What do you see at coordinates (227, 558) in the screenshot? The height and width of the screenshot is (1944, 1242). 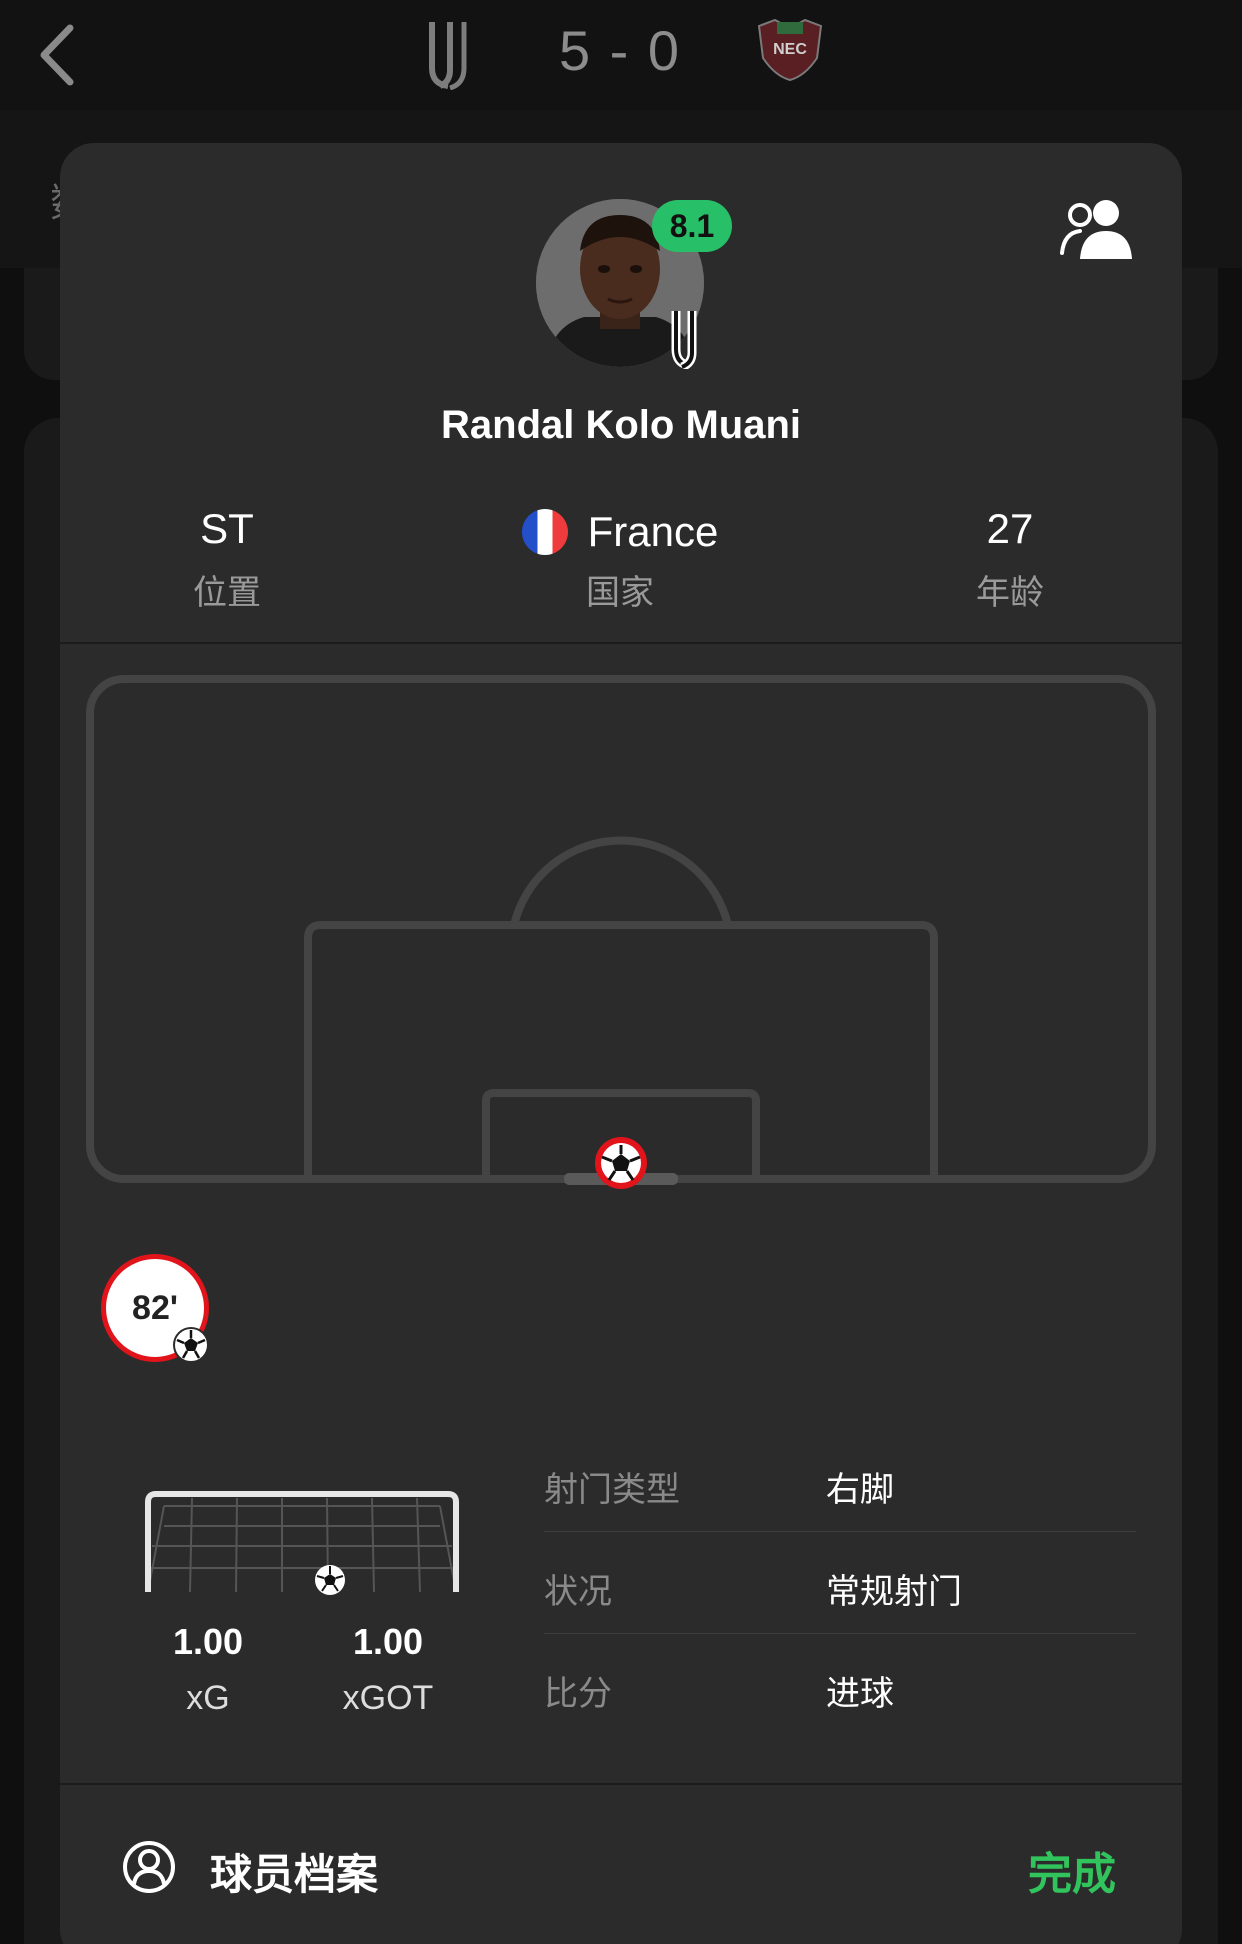 I see `position-info: ST 位置` at bounding box center [227, 558].